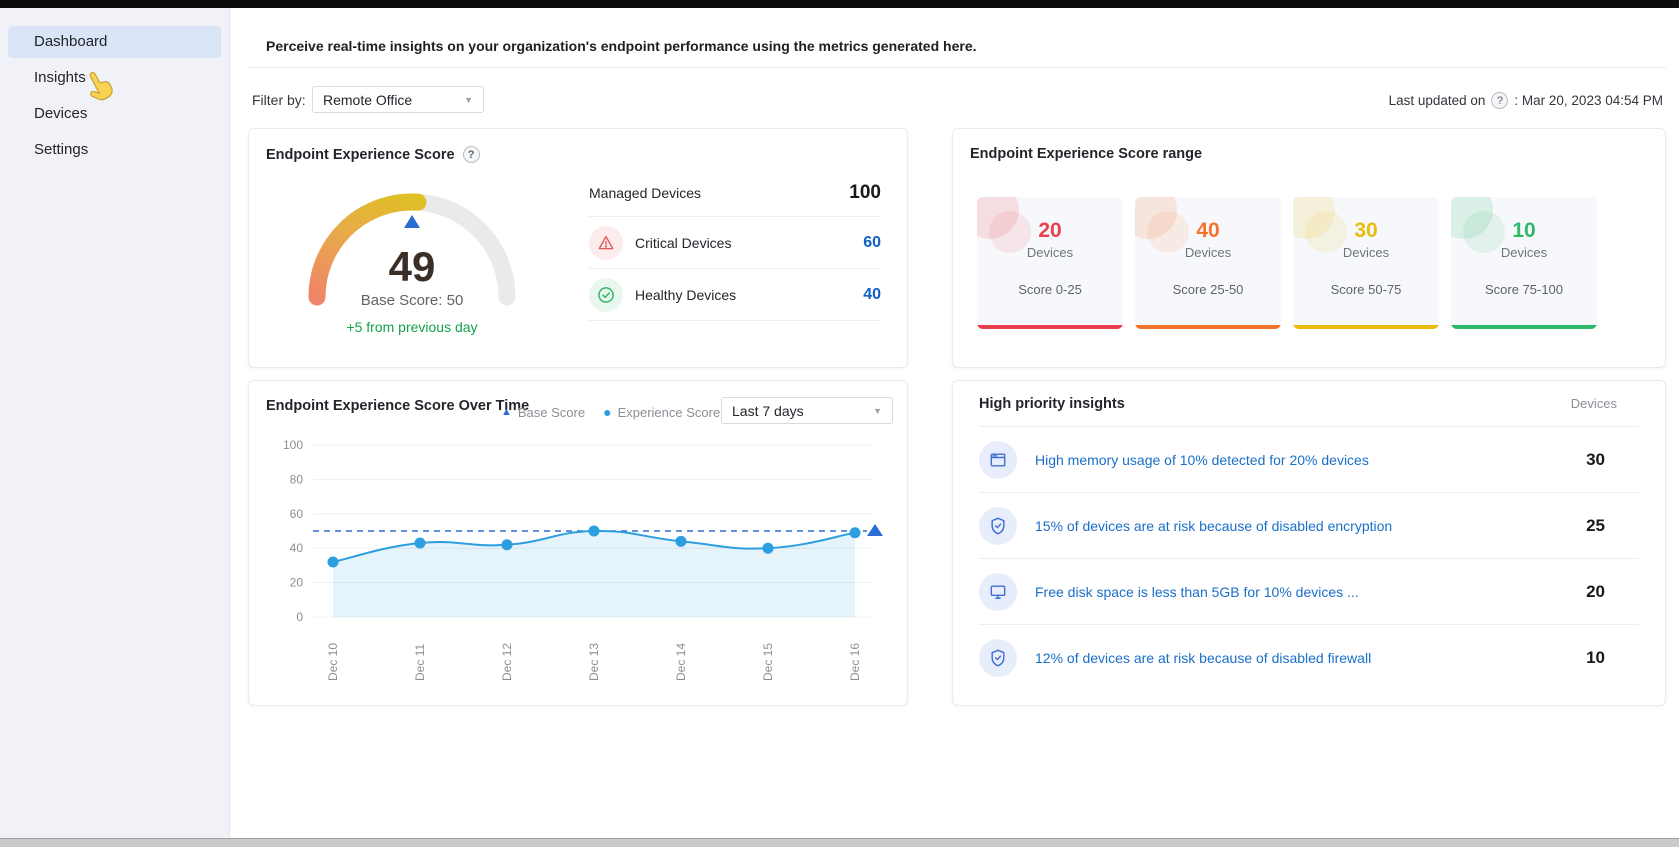 Image resolution: width=1679 pixels, height=847 pixels. Describe the element at coordinates (998, 591) in the screenshot. I see `monitor-icon` at that location.